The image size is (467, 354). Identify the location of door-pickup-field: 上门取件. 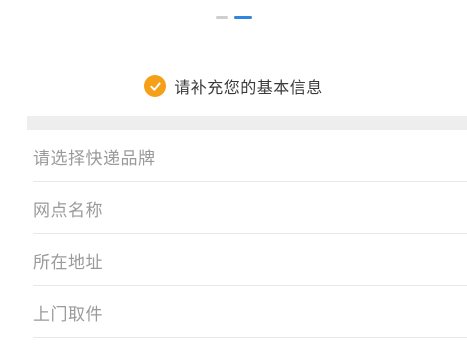
(233, 312).